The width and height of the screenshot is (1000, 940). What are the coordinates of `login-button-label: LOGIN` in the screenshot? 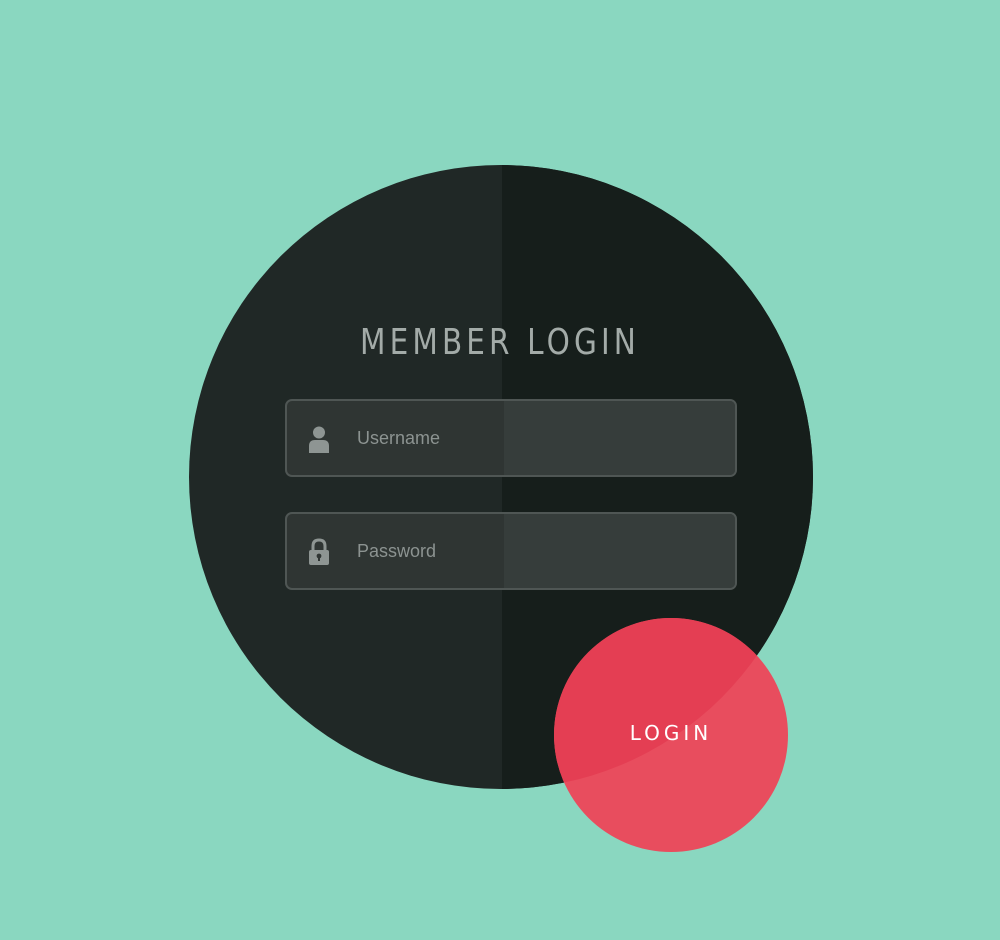 It's located at (671, 733).